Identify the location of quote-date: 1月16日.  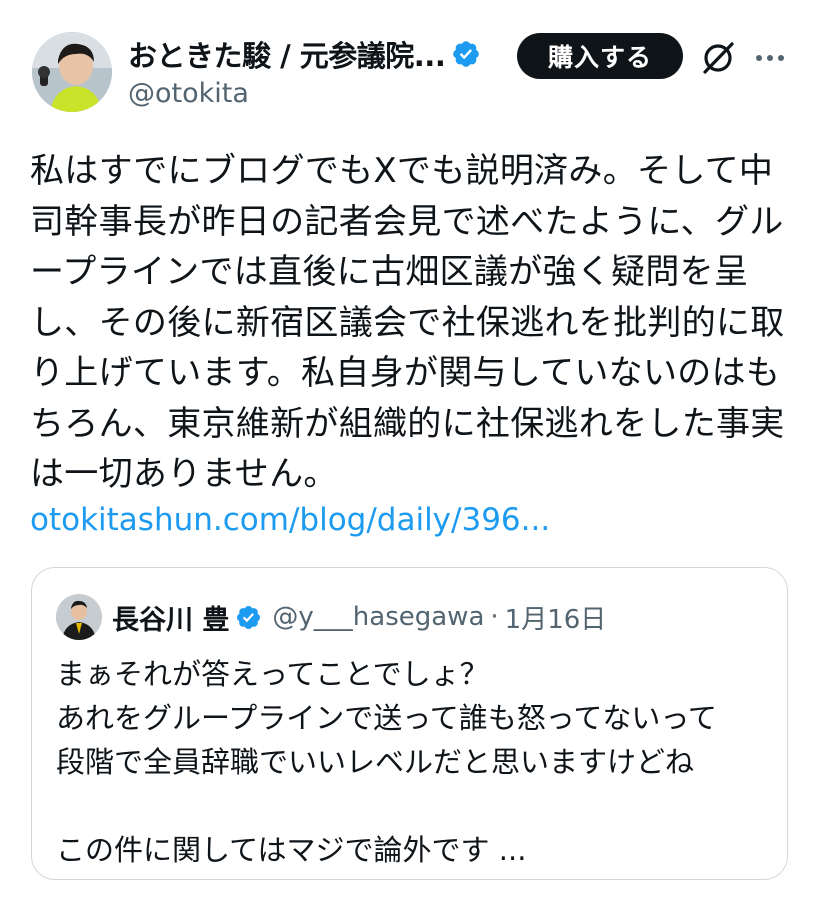
(556, 617).